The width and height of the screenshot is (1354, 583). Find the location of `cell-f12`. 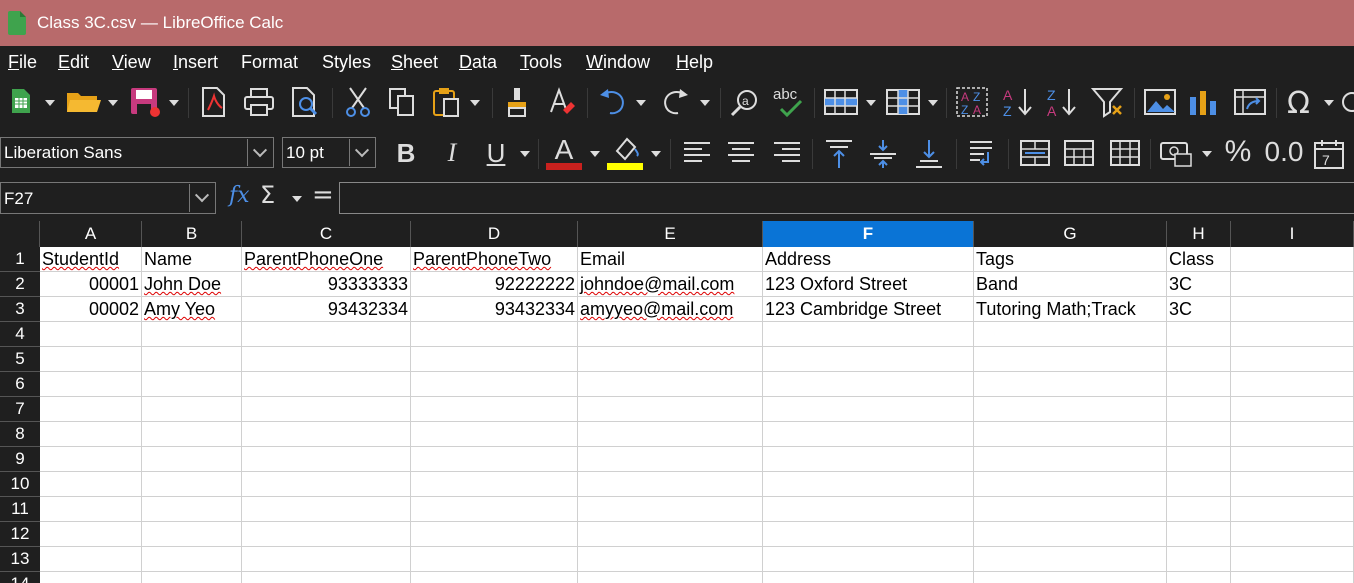

cell-f12 is located at coordinates (868, 534).